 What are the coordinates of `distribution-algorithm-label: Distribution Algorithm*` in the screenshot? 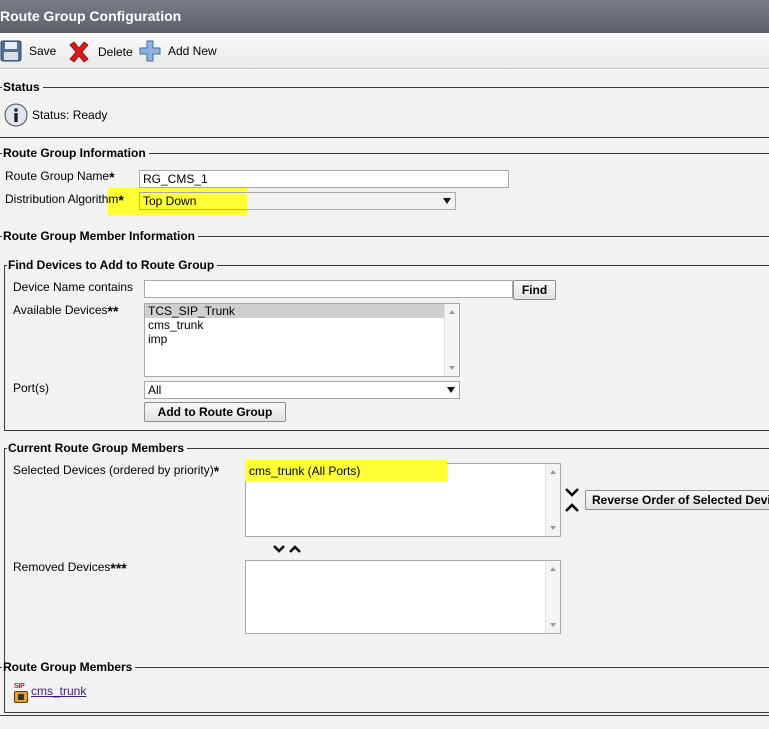 It's located at (64, 200).